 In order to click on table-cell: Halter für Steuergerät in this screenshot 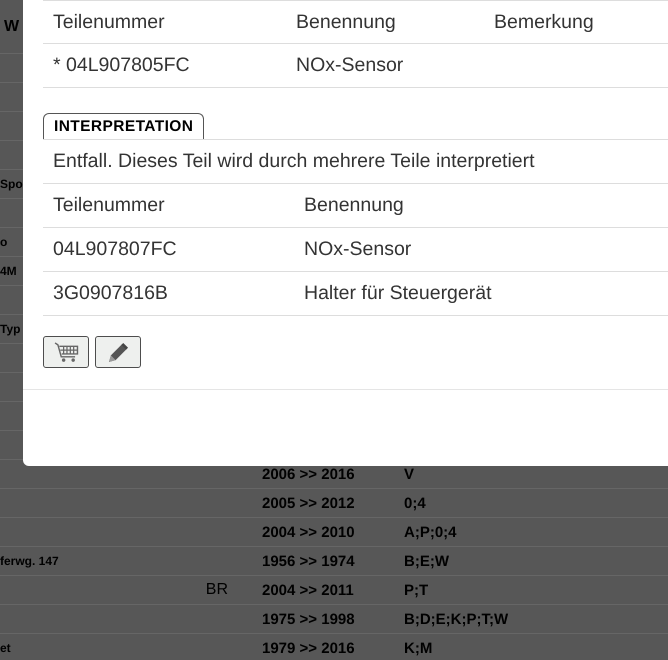, I will do `click(398, 293)`.